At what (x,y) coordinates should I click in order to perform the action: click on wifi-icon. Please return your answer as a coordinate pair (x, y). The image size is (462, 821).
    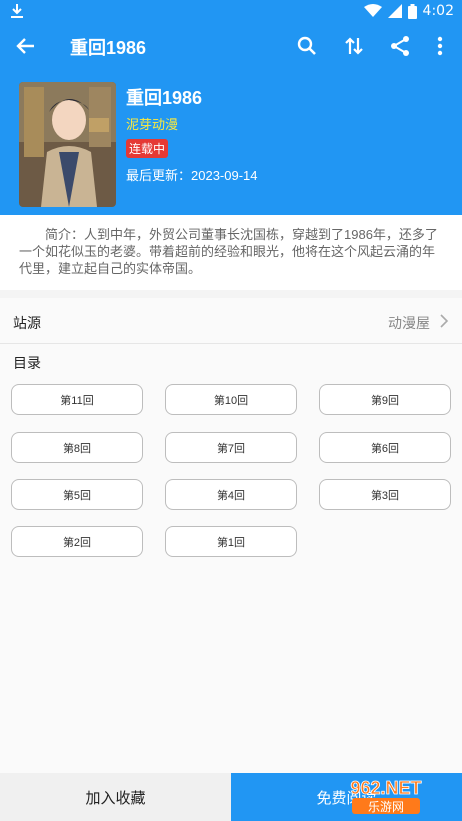
    Looking at the image, I should click on (372, 10).